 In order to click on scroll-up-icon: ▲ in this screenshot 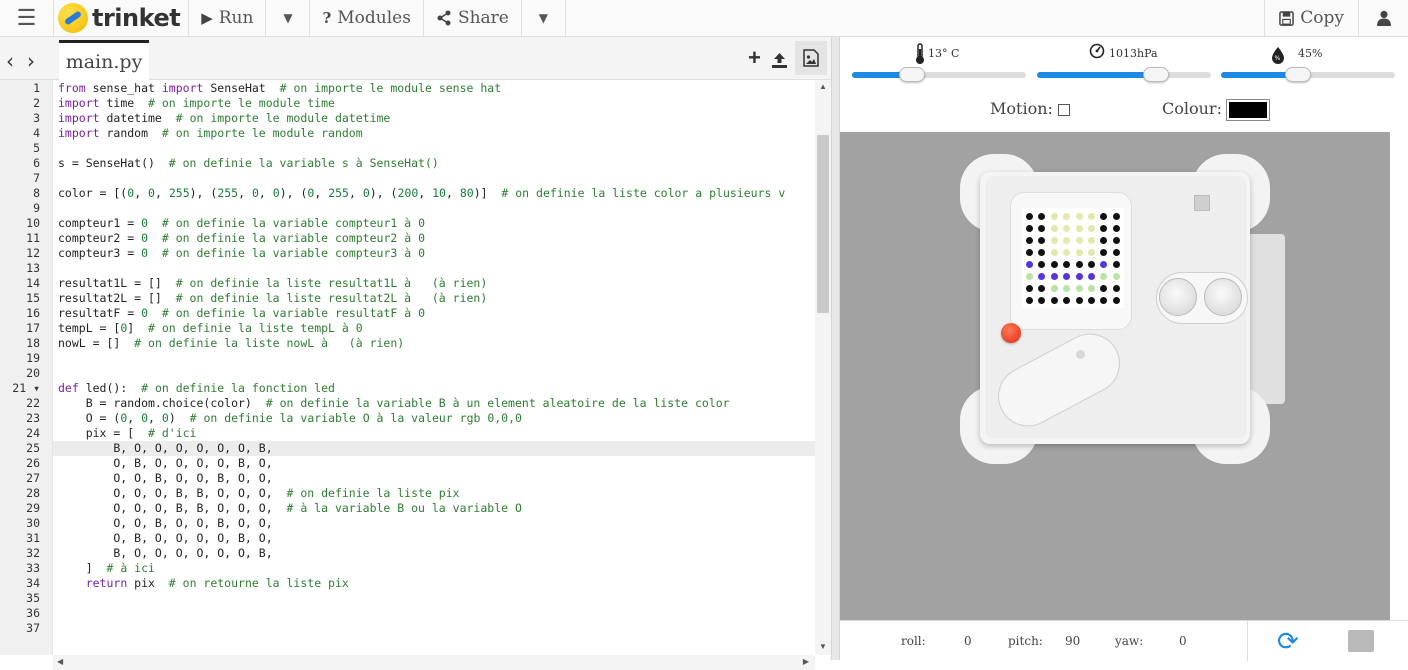, I will do `click(823, 86)`.